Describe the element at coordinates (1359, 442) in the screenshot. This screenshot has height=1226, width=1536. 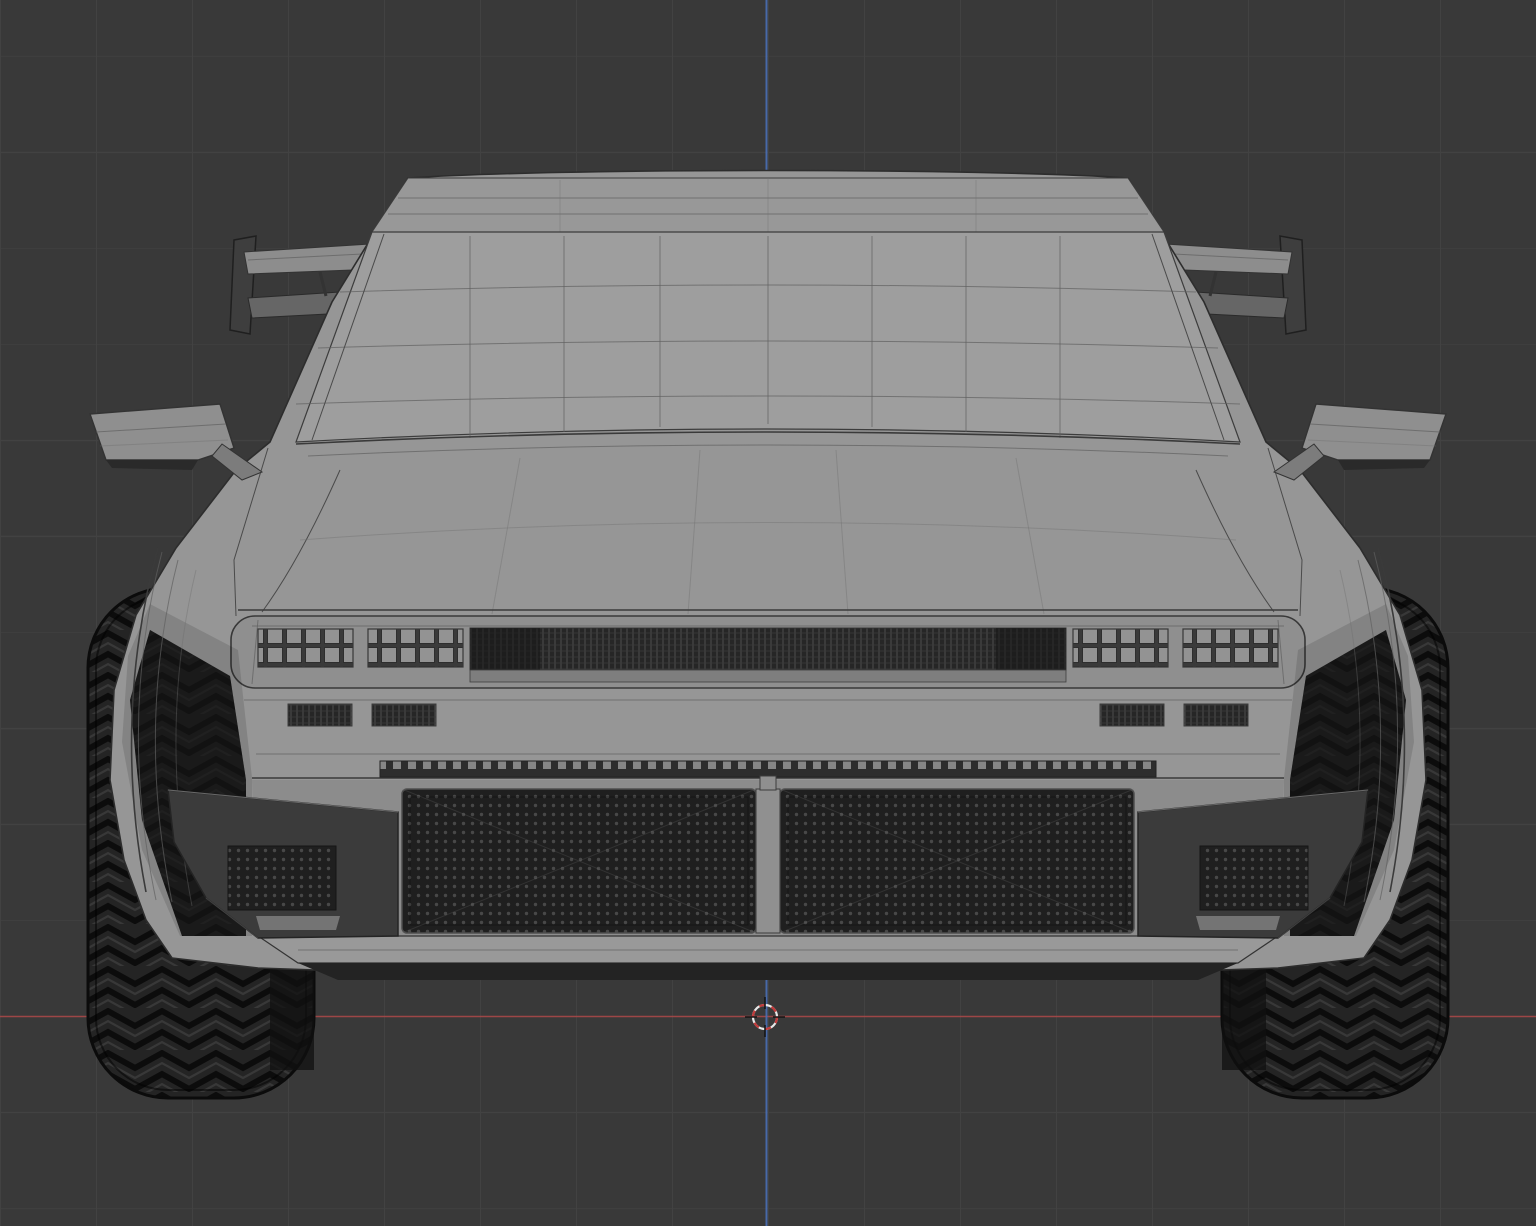
I see `side-mirror-right` at that location.